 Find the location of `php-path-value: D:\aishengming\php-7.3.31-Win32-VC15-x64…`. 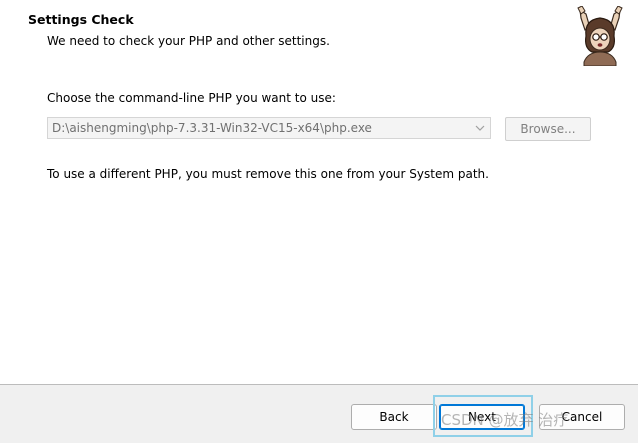

php-path-value: D:\aishengming\php-7.3.31-Win32-VC15-x64… is located at coordinates (212, 128).